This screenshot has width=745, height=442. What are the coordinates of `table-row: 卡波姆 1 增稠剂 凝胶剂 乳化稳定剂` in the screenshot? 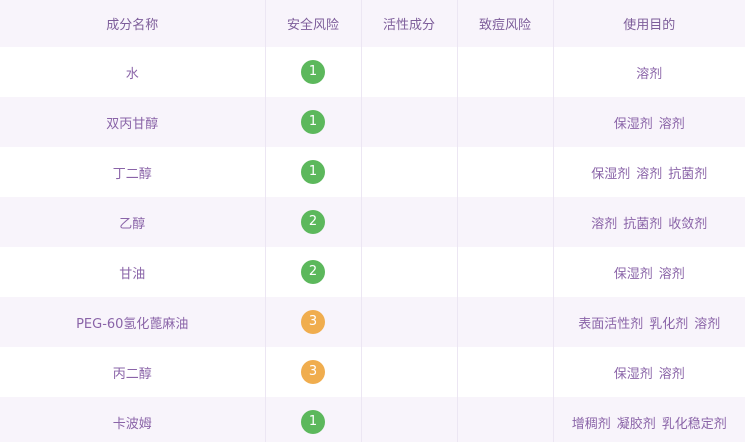 It's located at (372, 419).